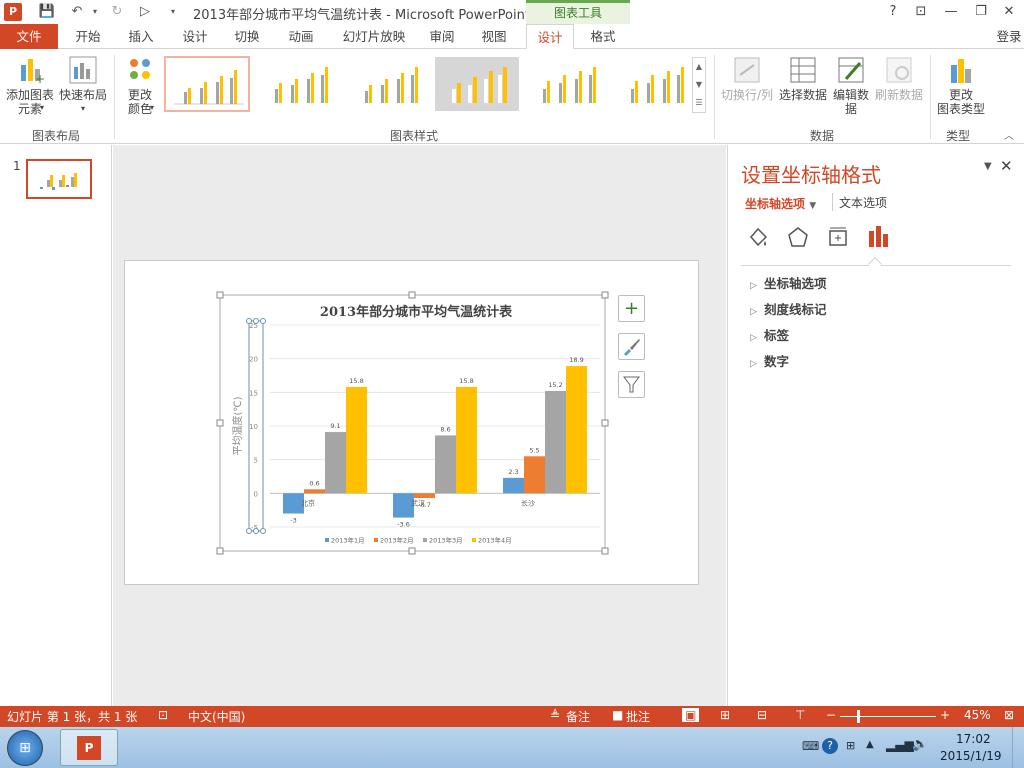  Describe the element at coordinates (47, 12) in the screenshot. I see `save-icon: 💾` at that location.